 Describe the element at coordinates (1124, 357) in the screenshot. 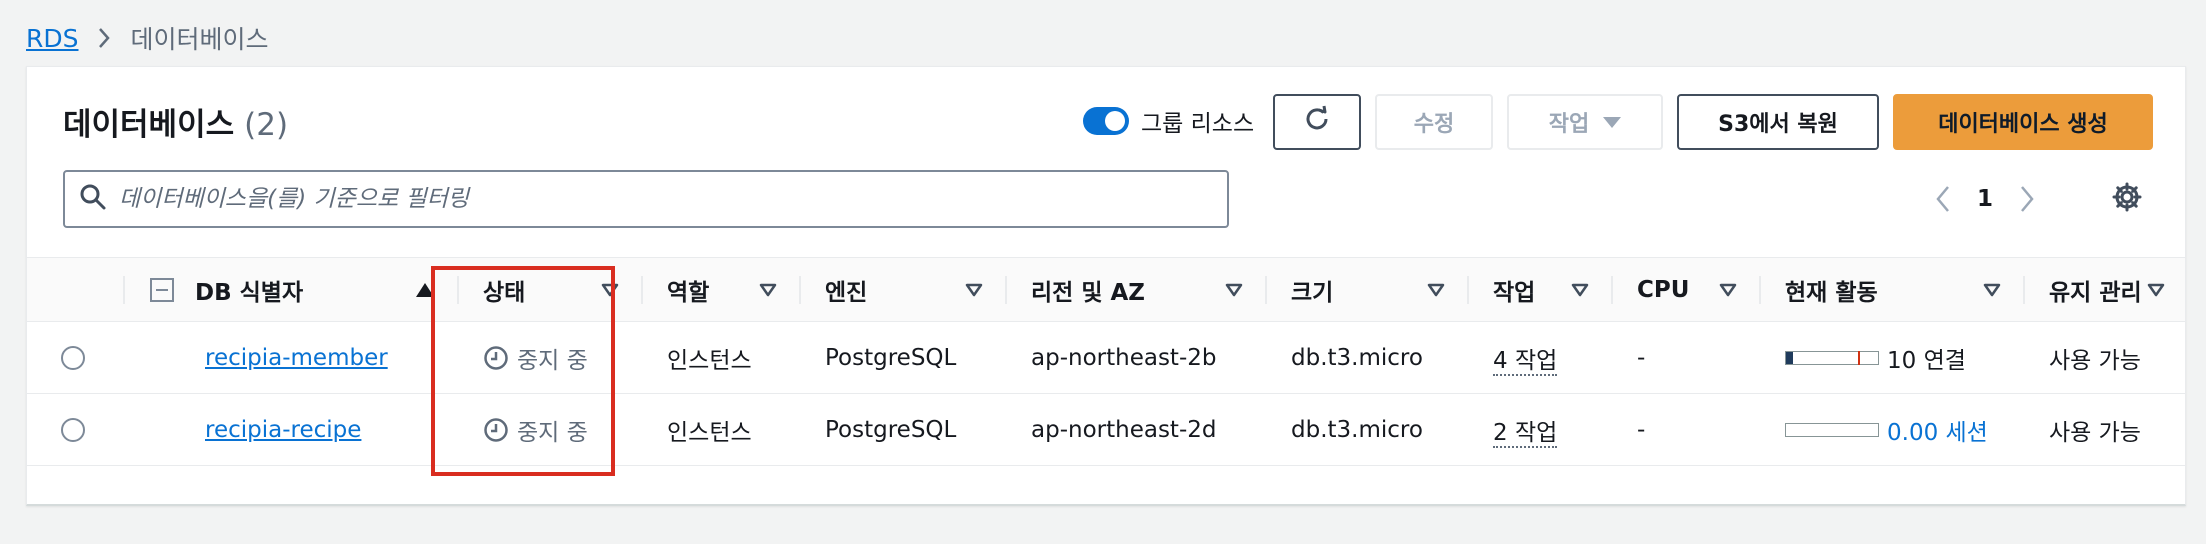

I see `region-cell: ap-northeast-2b` at that location.